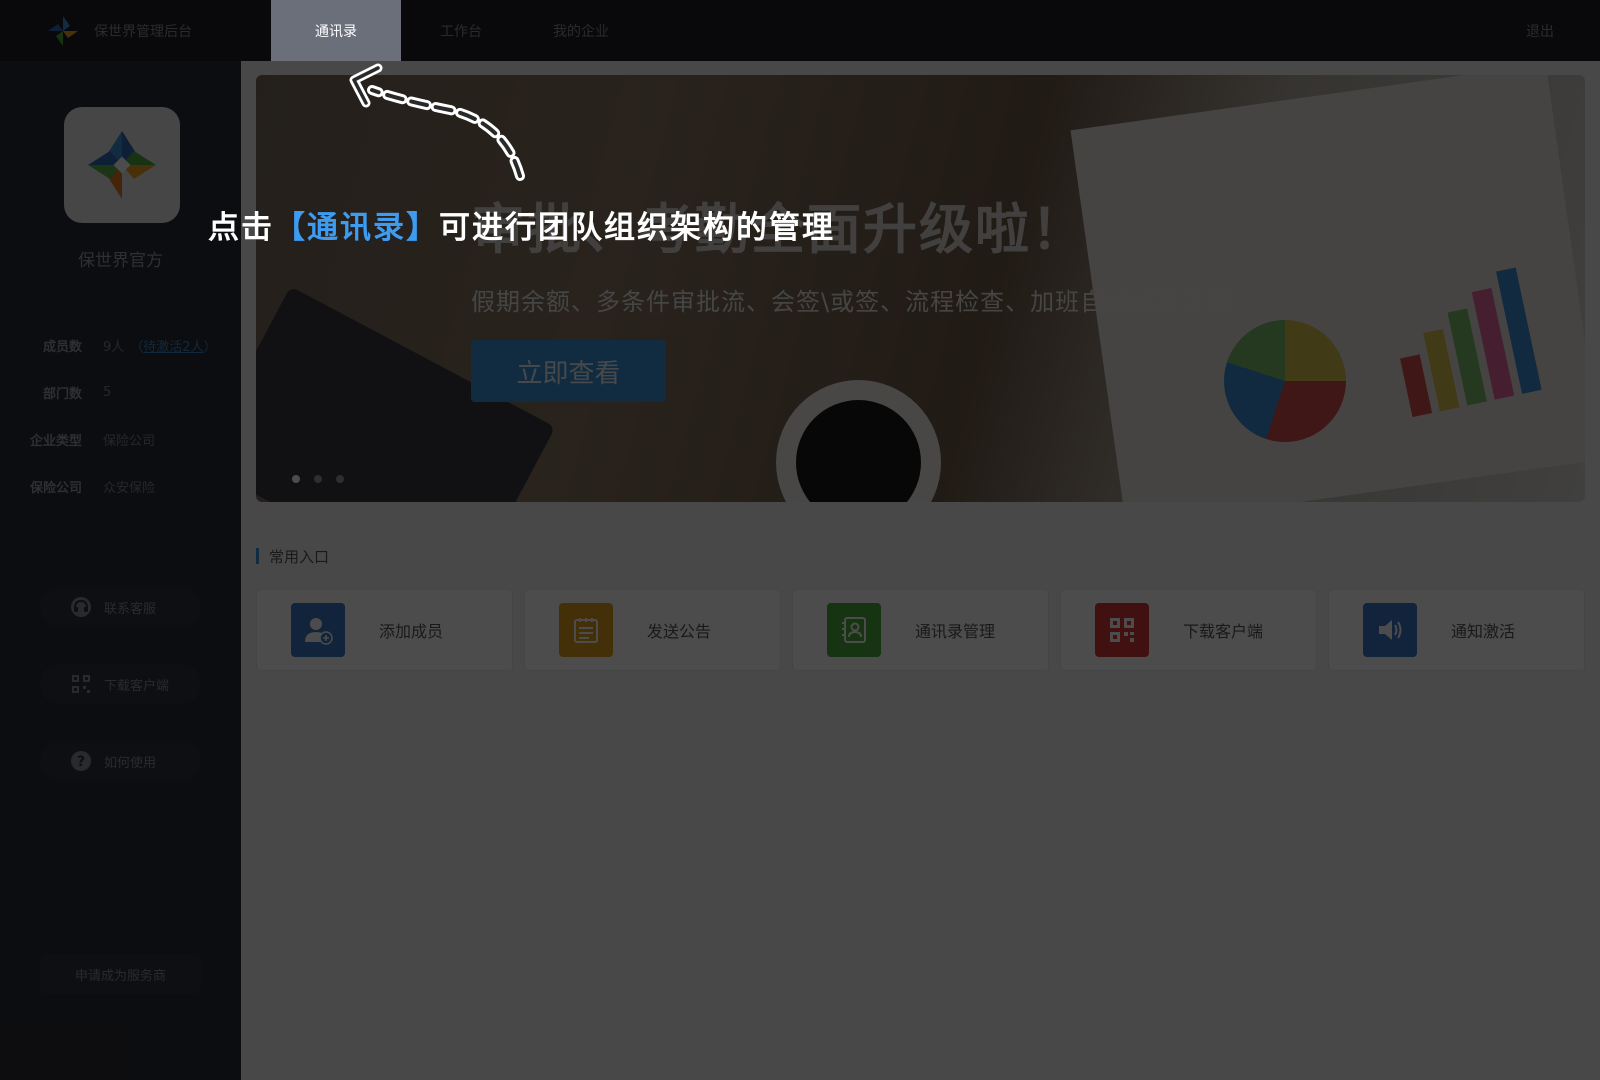 The width and height of the screenshot is (1600, 1080). What do you see at coordinates (1390, 630) in the screenshot?
I see `speaker-icon` at bounding box center [1390, 630].